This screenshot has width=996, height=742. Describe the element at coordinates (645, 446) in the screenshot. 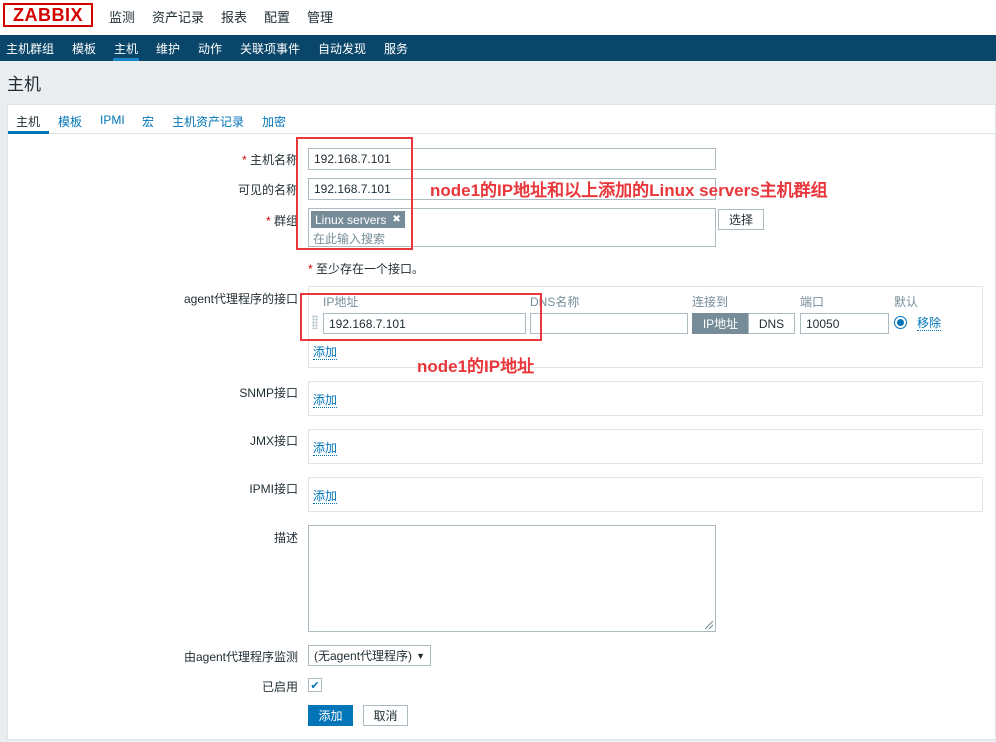

I see `jmx-interface-box` at that location.